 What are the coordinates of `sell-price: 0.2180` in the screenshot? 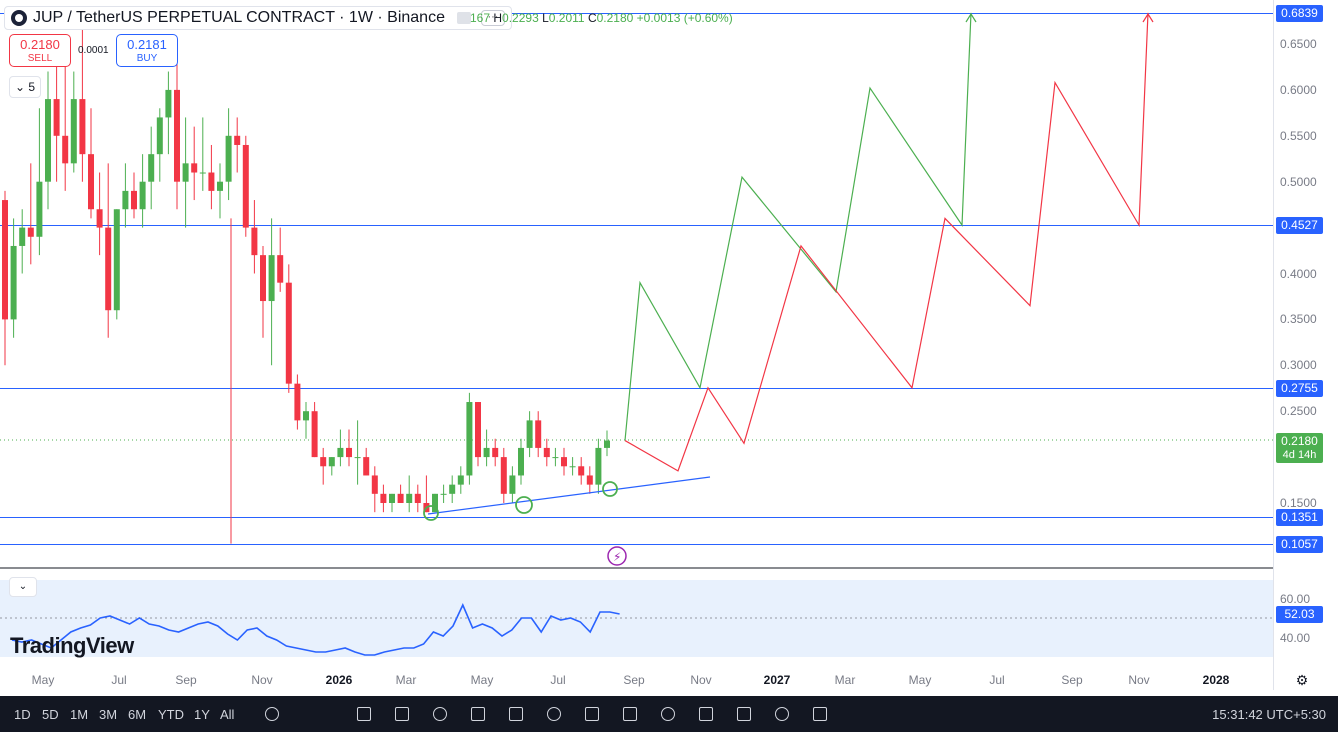 It's located at (40, 44).